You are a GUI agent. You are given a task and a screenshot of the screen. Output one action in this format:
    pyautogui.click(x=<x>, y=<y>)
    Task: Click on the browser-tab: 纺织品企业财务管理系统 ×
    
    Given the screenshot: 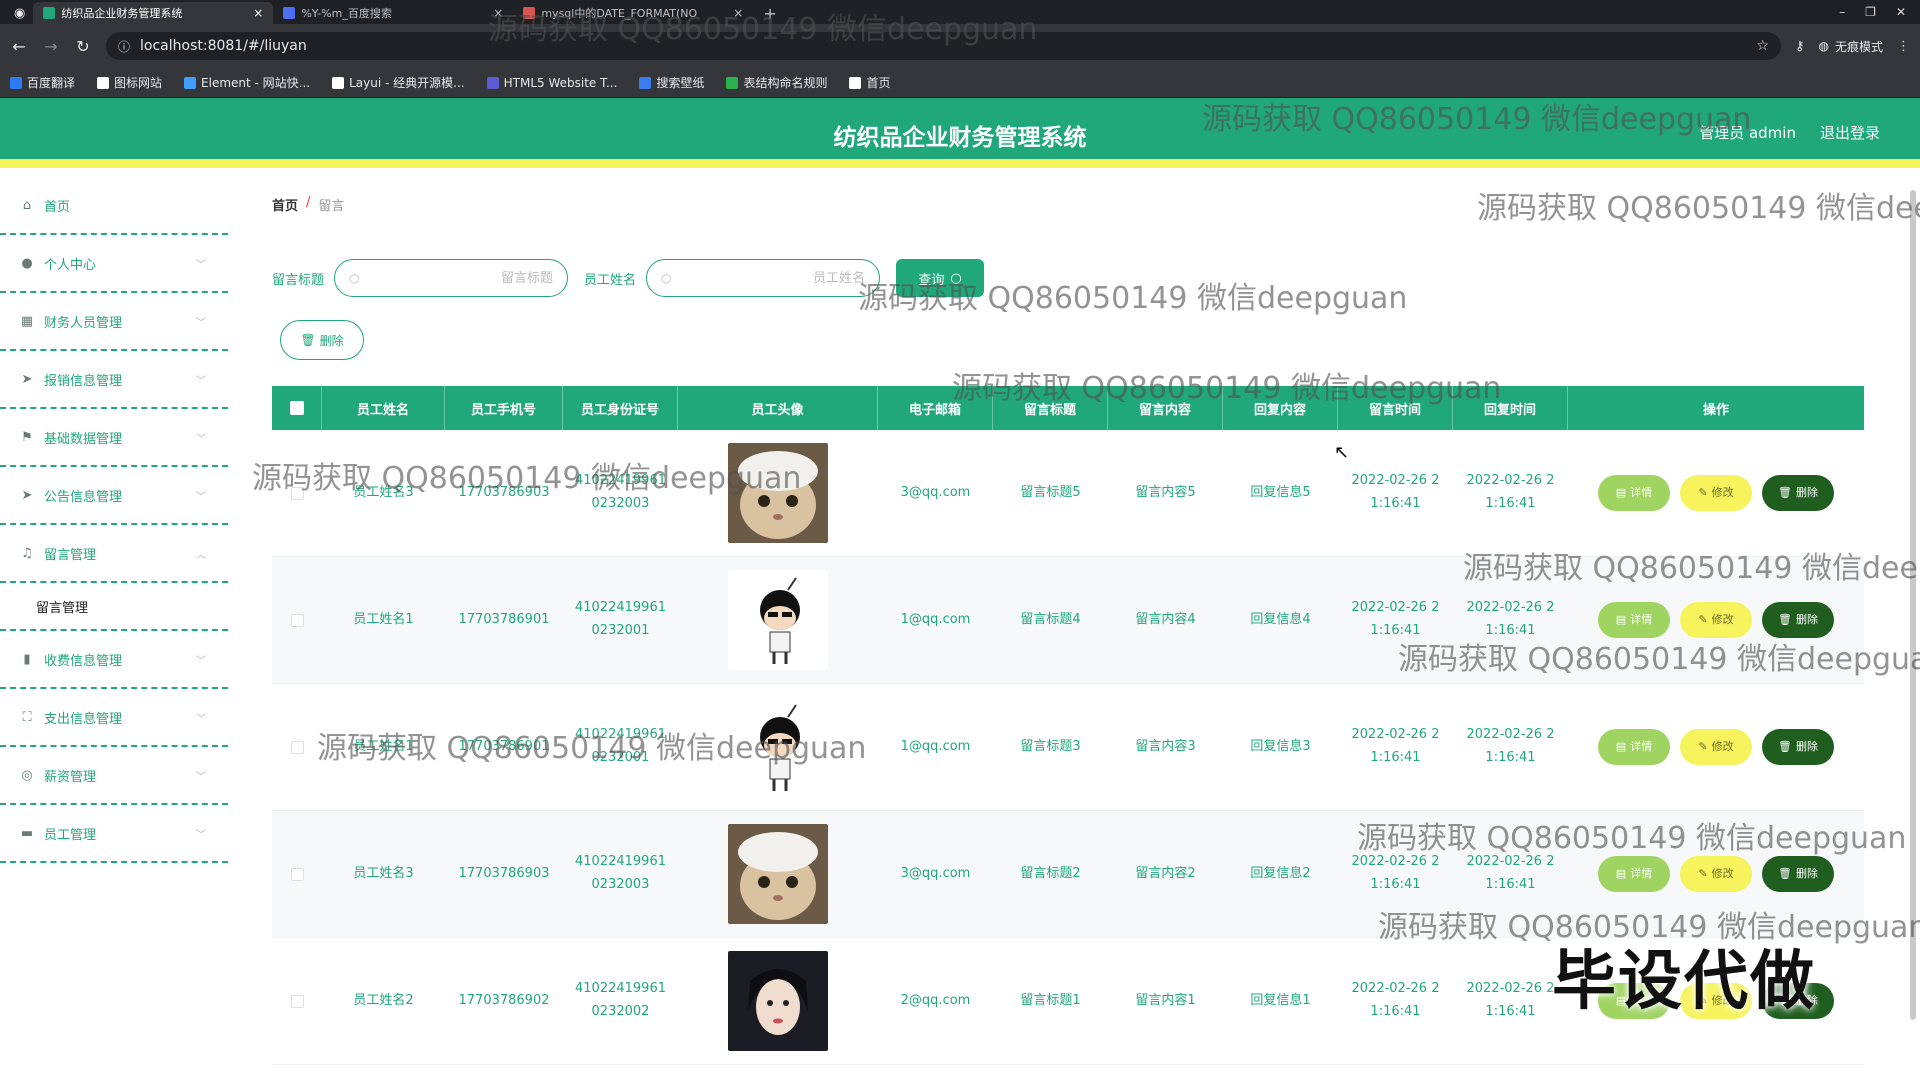 What is the action you would take?
    pyautogui.click(x=153, y=13)
    